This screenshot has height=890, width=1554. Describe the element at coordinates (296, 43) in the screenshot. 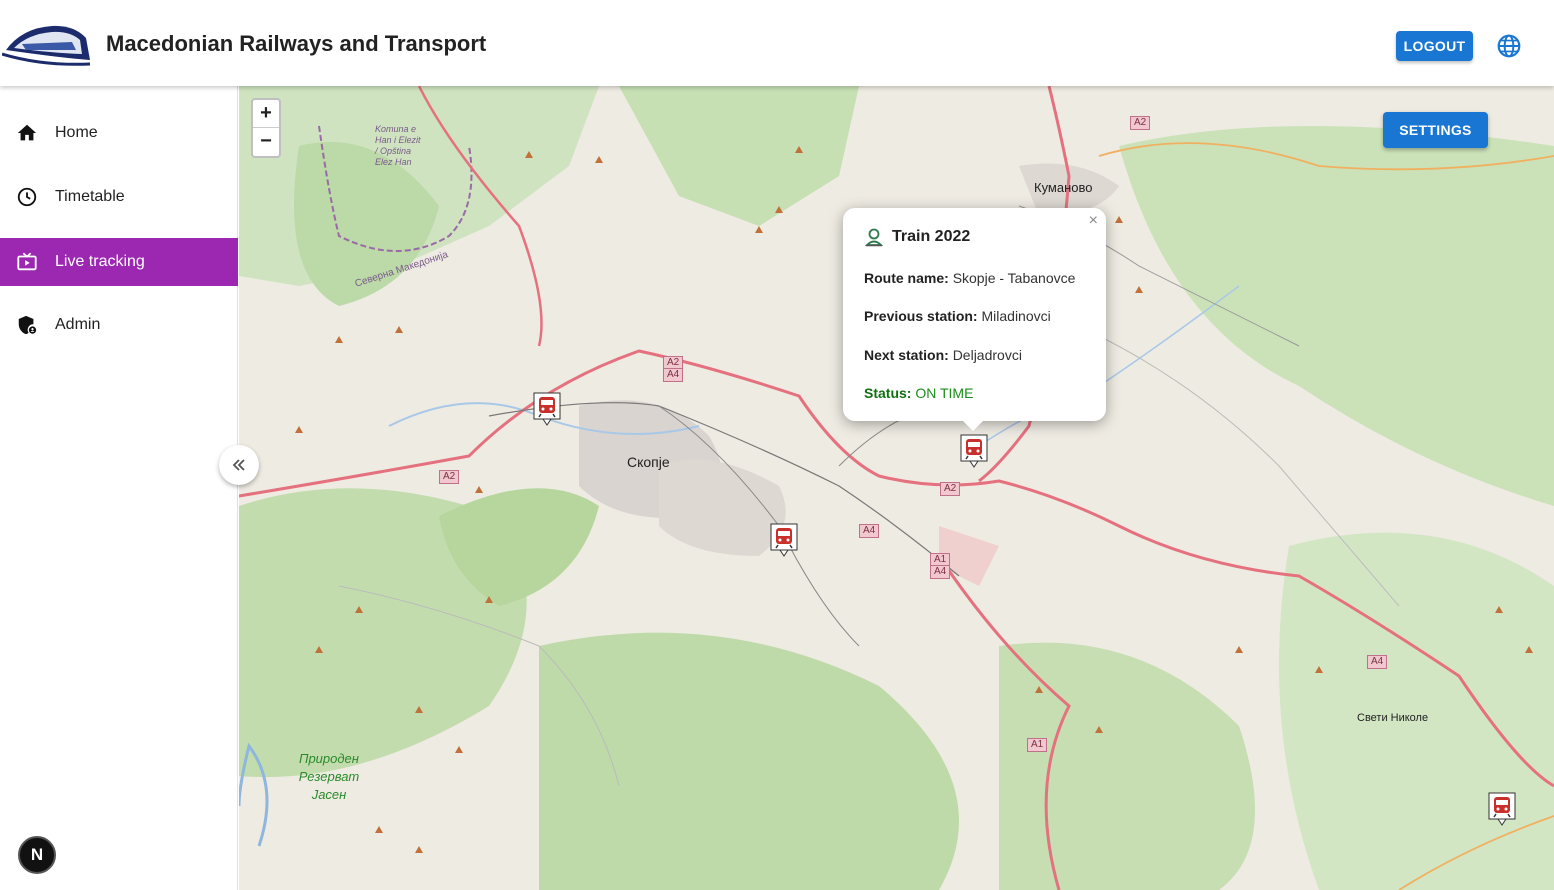

I see `app-title: Macedonian Railways and Transport` at that location.